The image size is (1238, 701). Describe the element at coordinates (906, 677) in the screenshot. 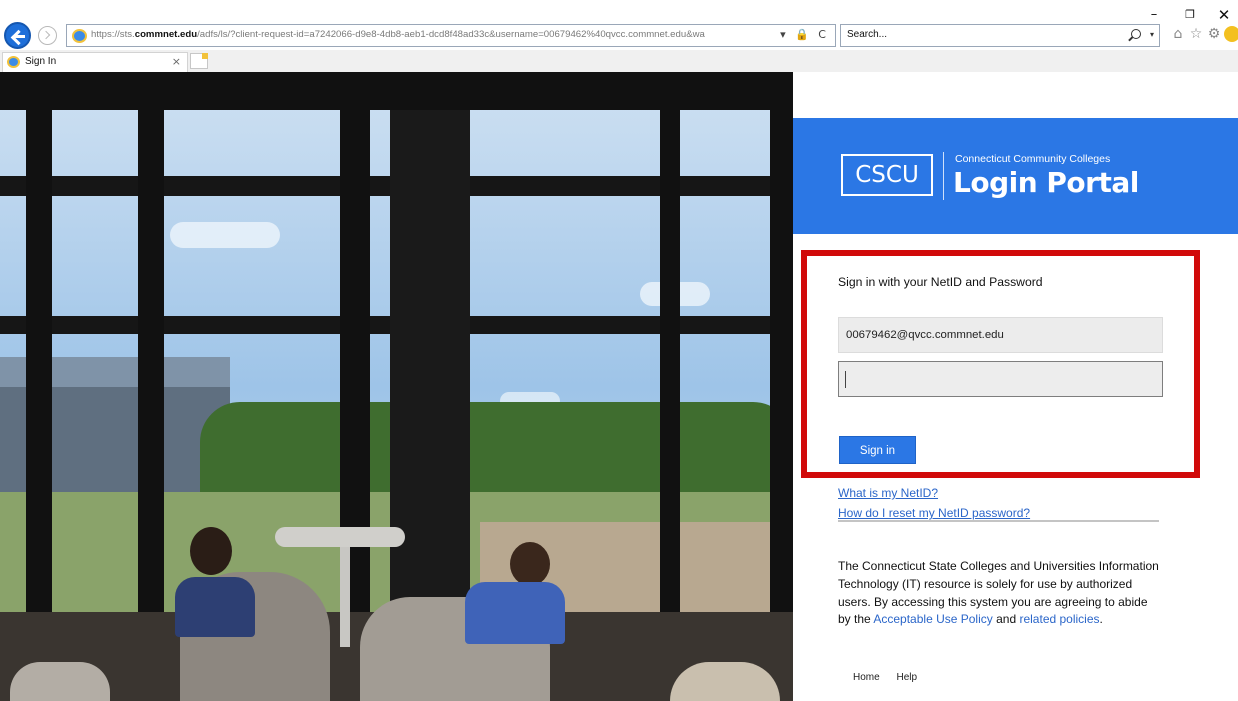

I see `footer-help-link: Help` at that location.